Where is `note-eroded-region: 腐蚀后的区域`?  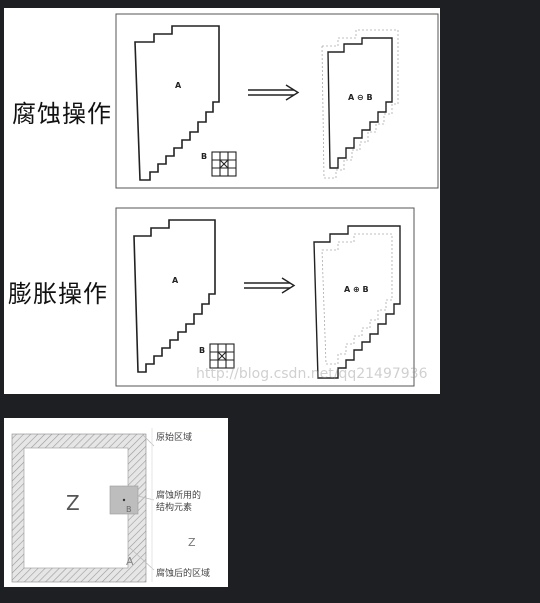 note-eroded-region: 腐蚀后的区域 is located at coordinates (183, 574).